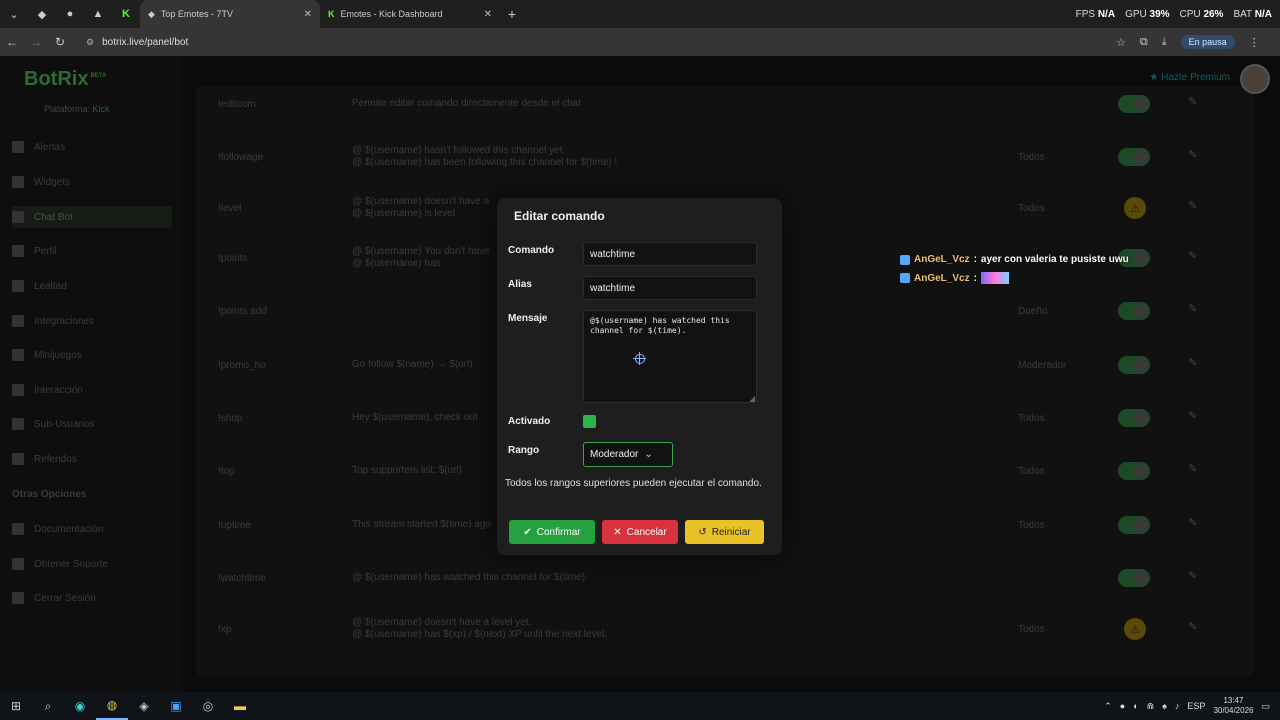  What do you see at coordinates (101, 109) in the screenshot?
I see `platform-value: Kick` at bounding box center [101, 109].